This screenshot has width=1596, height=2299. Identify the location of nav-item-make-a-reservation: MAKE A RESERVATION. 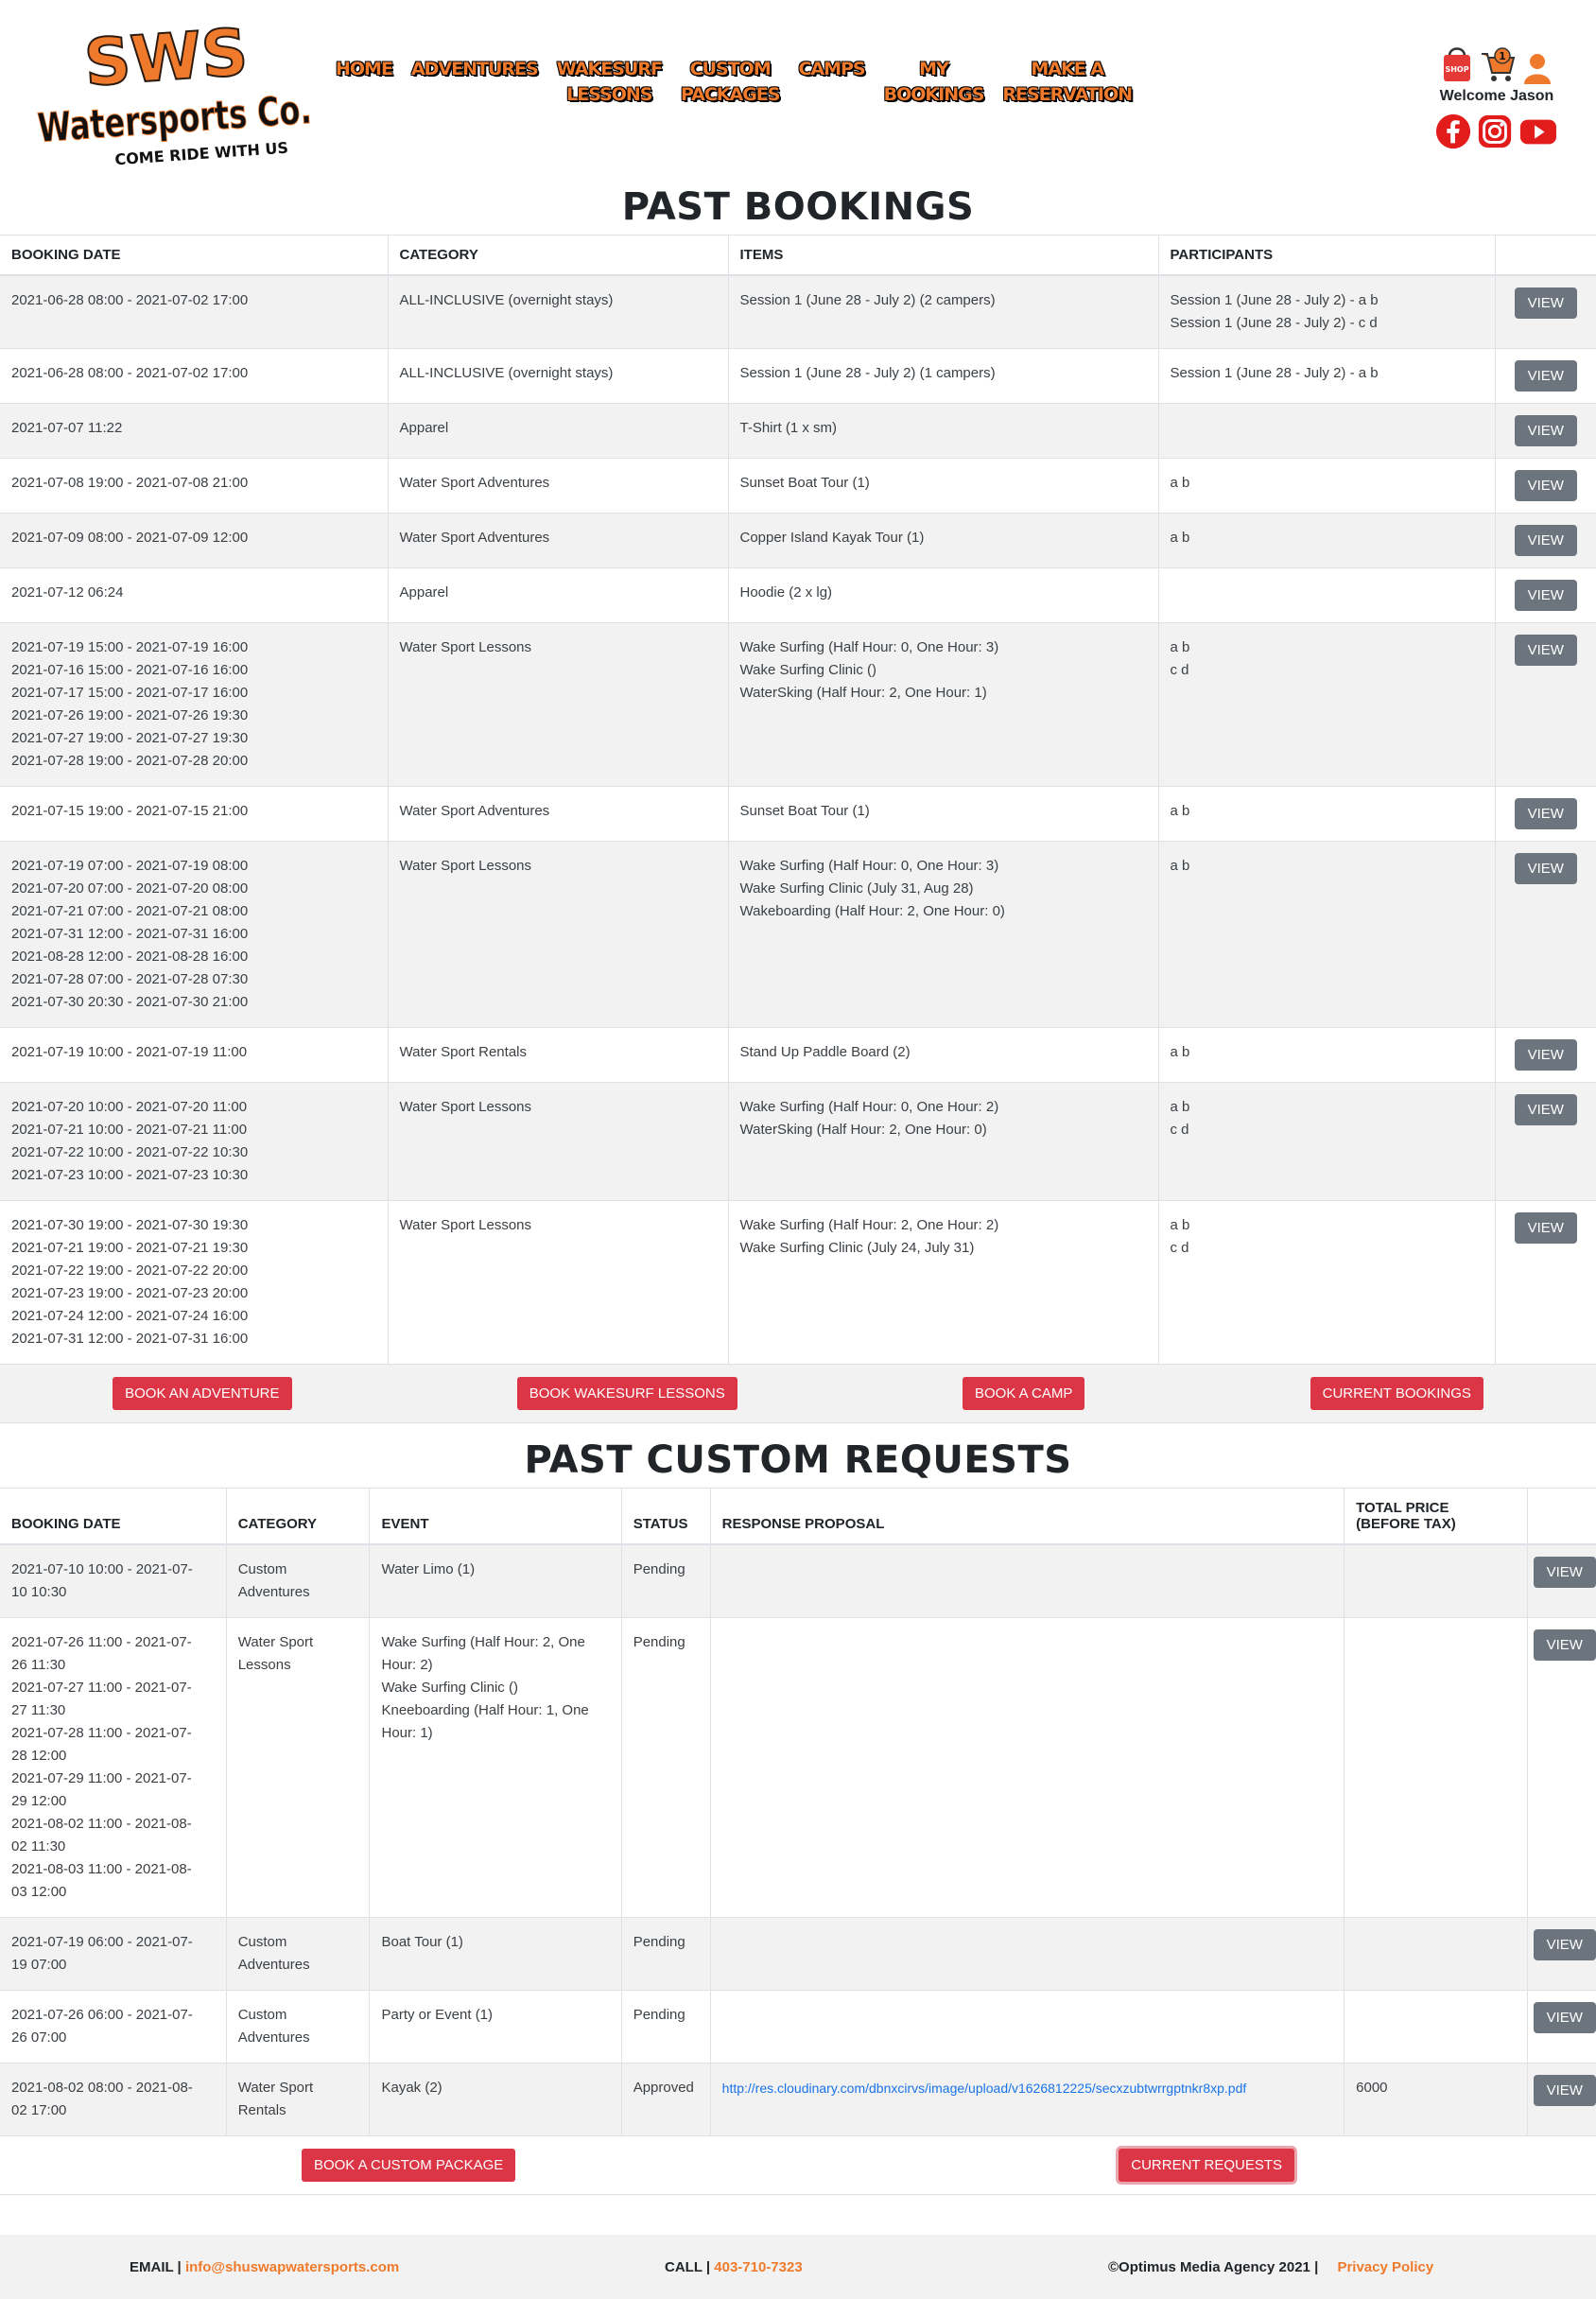
(1067, 82).